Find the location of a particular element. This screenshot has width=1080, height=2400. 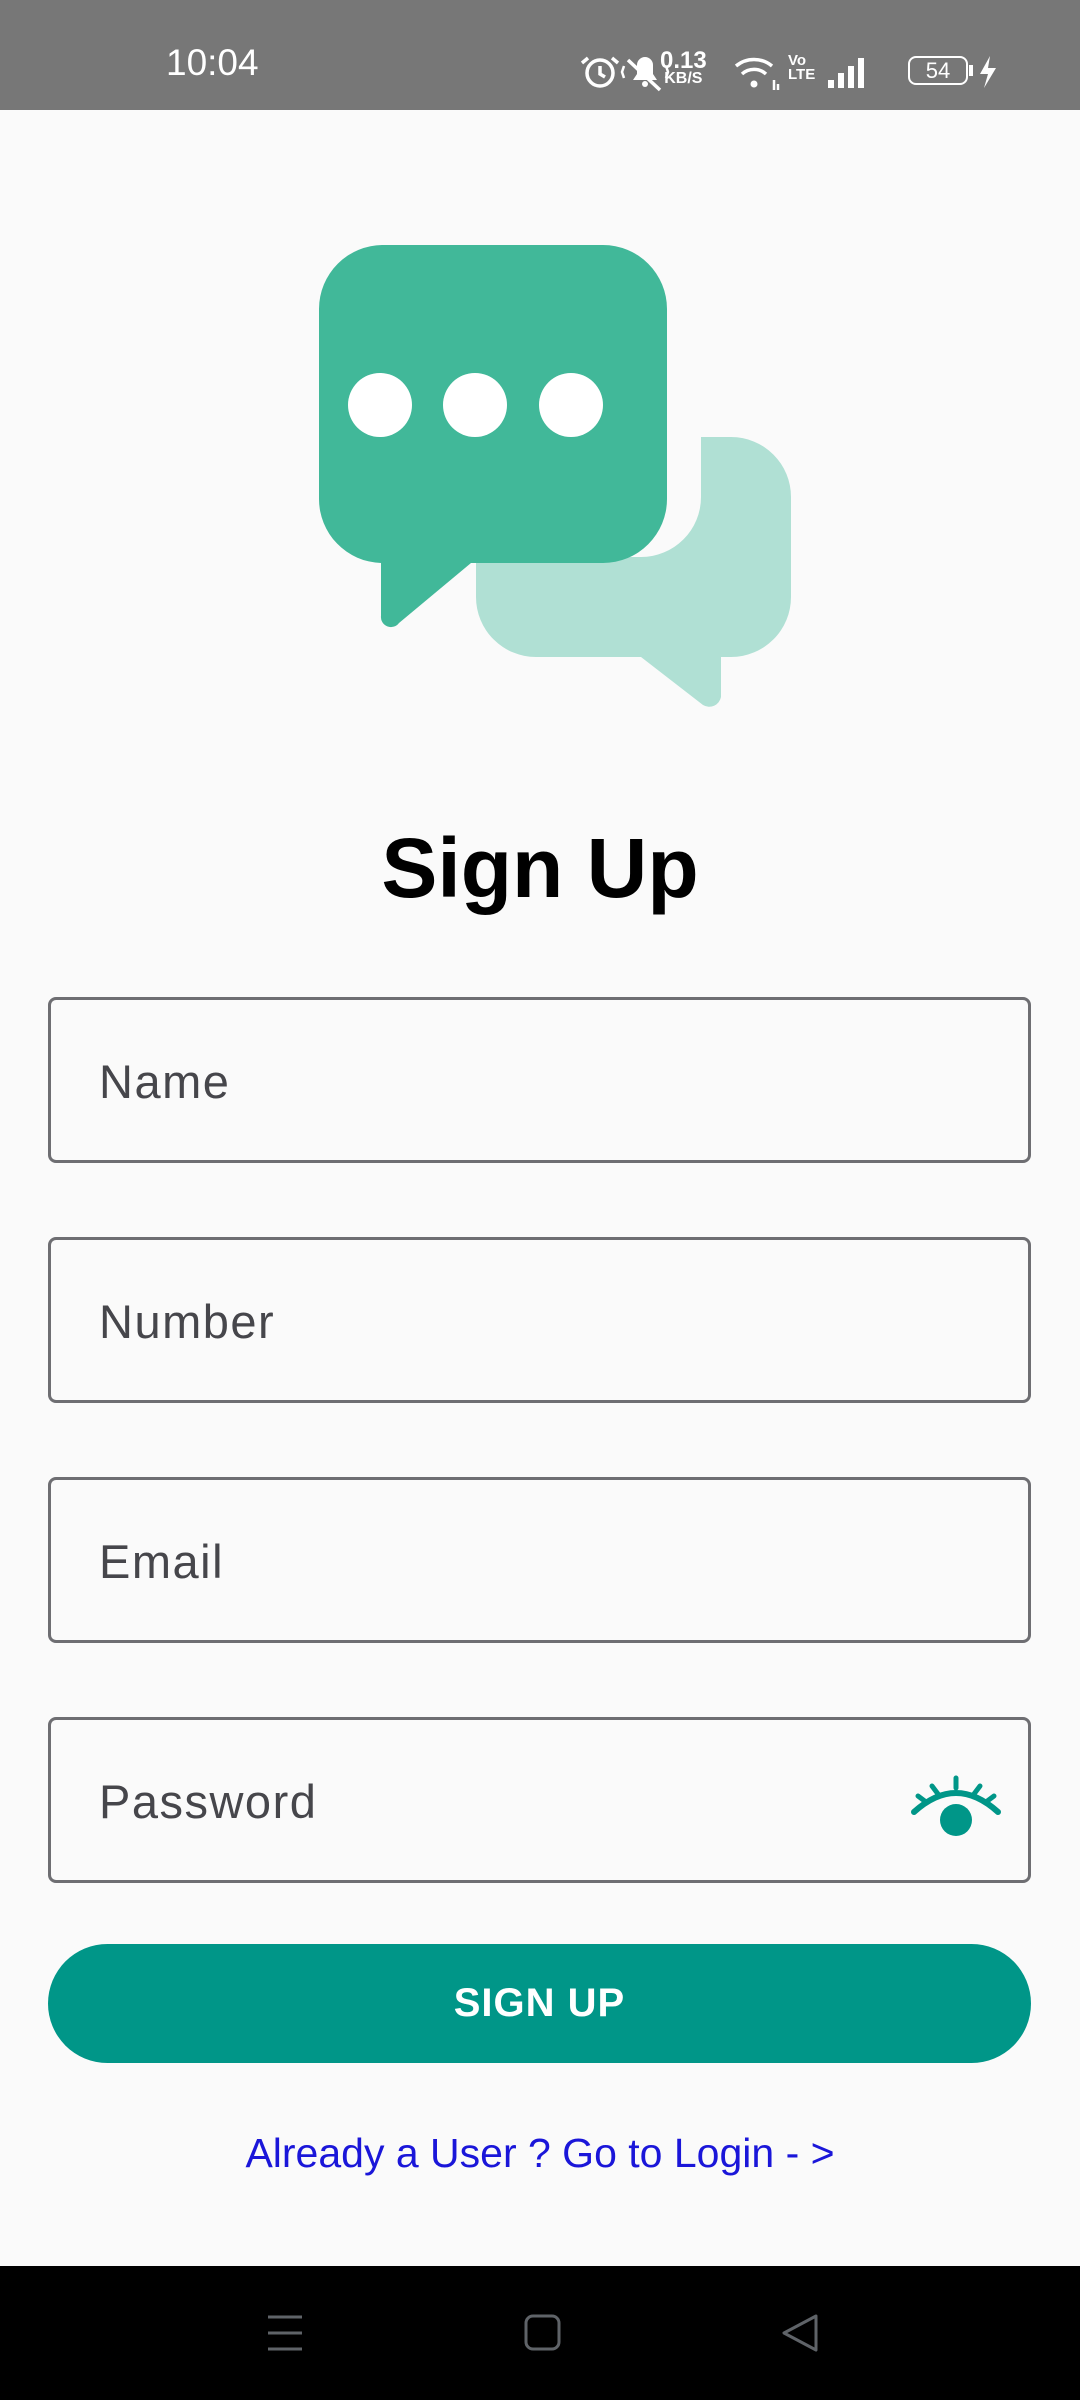

charging-icon is located at coordinates (982, 72).